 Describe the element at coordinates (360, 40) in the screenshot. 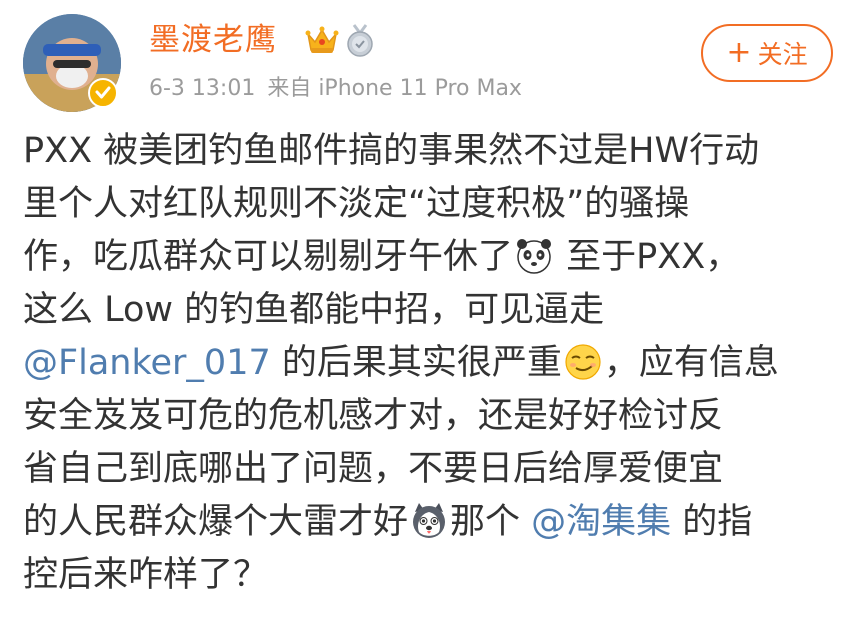

I see `medal-icon` at that location.